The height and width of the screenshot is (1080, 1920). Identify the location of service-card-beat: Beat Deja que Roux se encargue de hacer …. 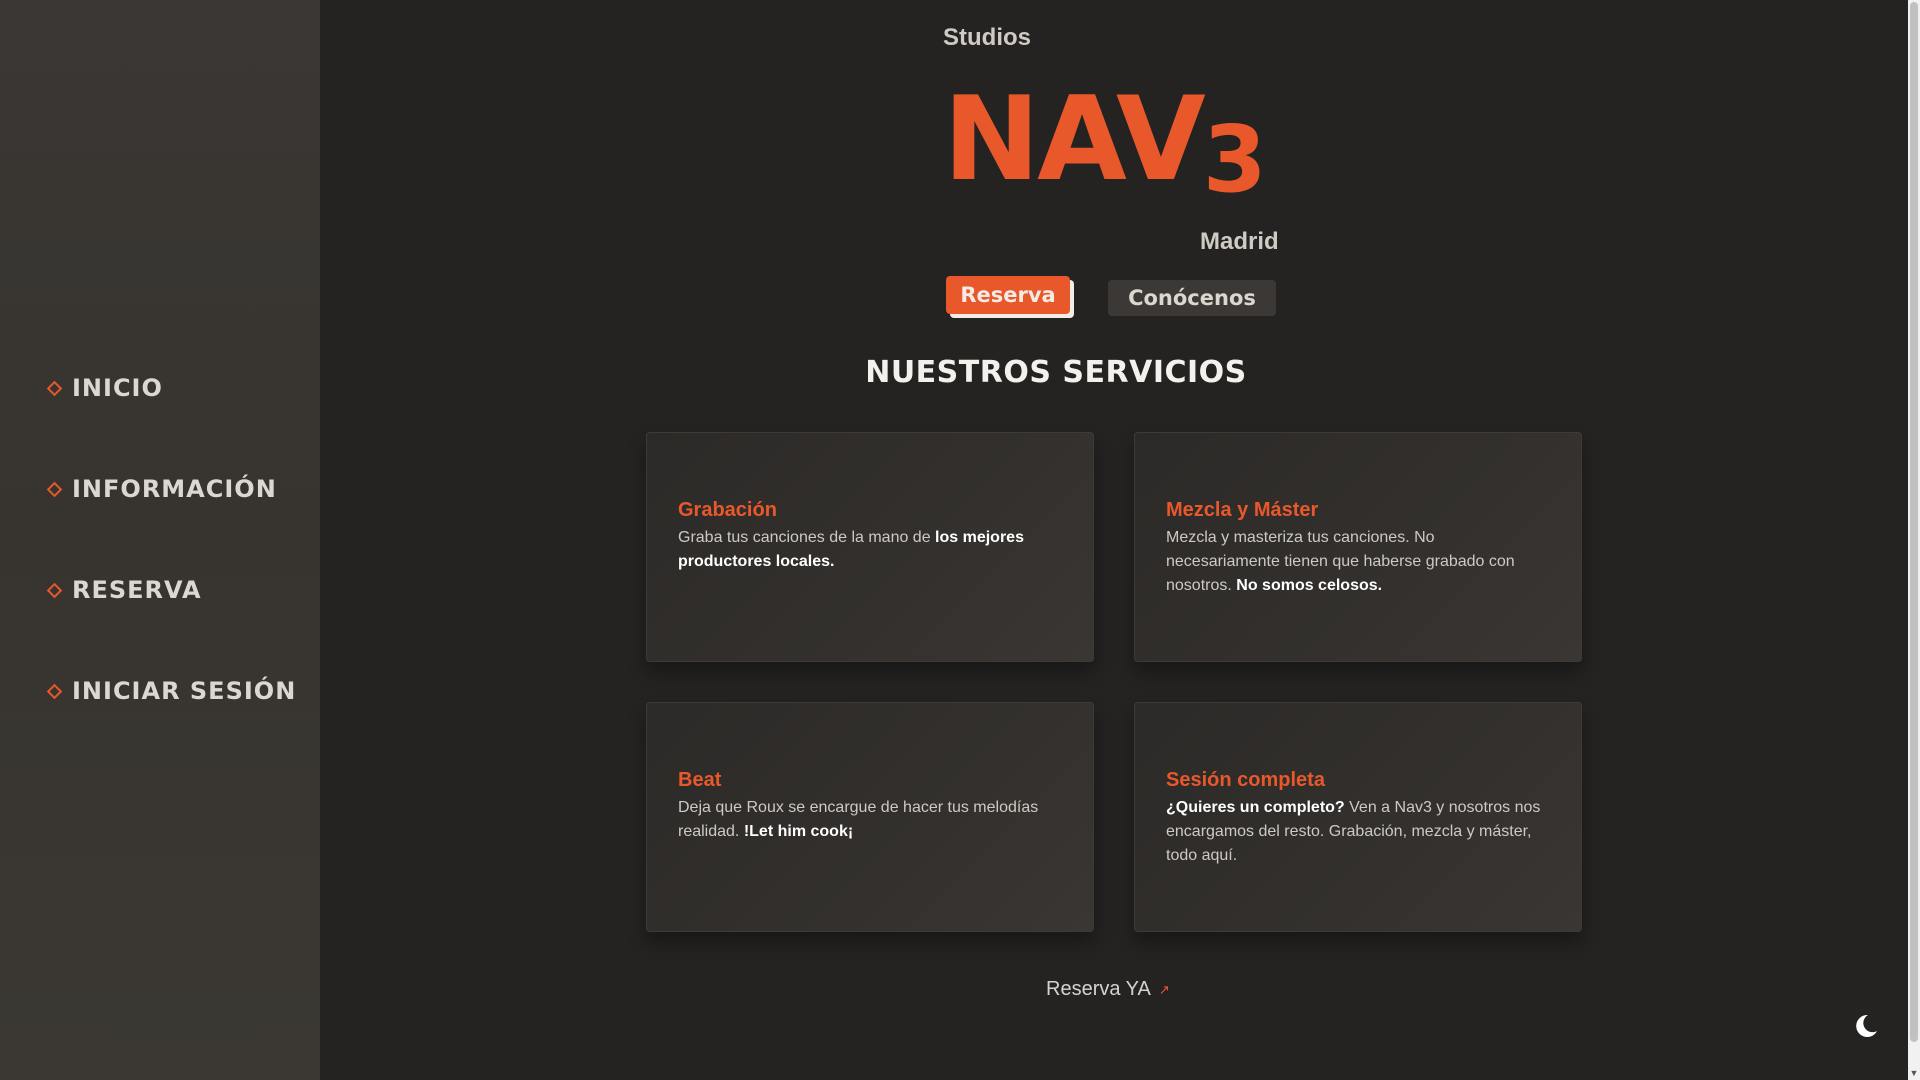
(870, 817).